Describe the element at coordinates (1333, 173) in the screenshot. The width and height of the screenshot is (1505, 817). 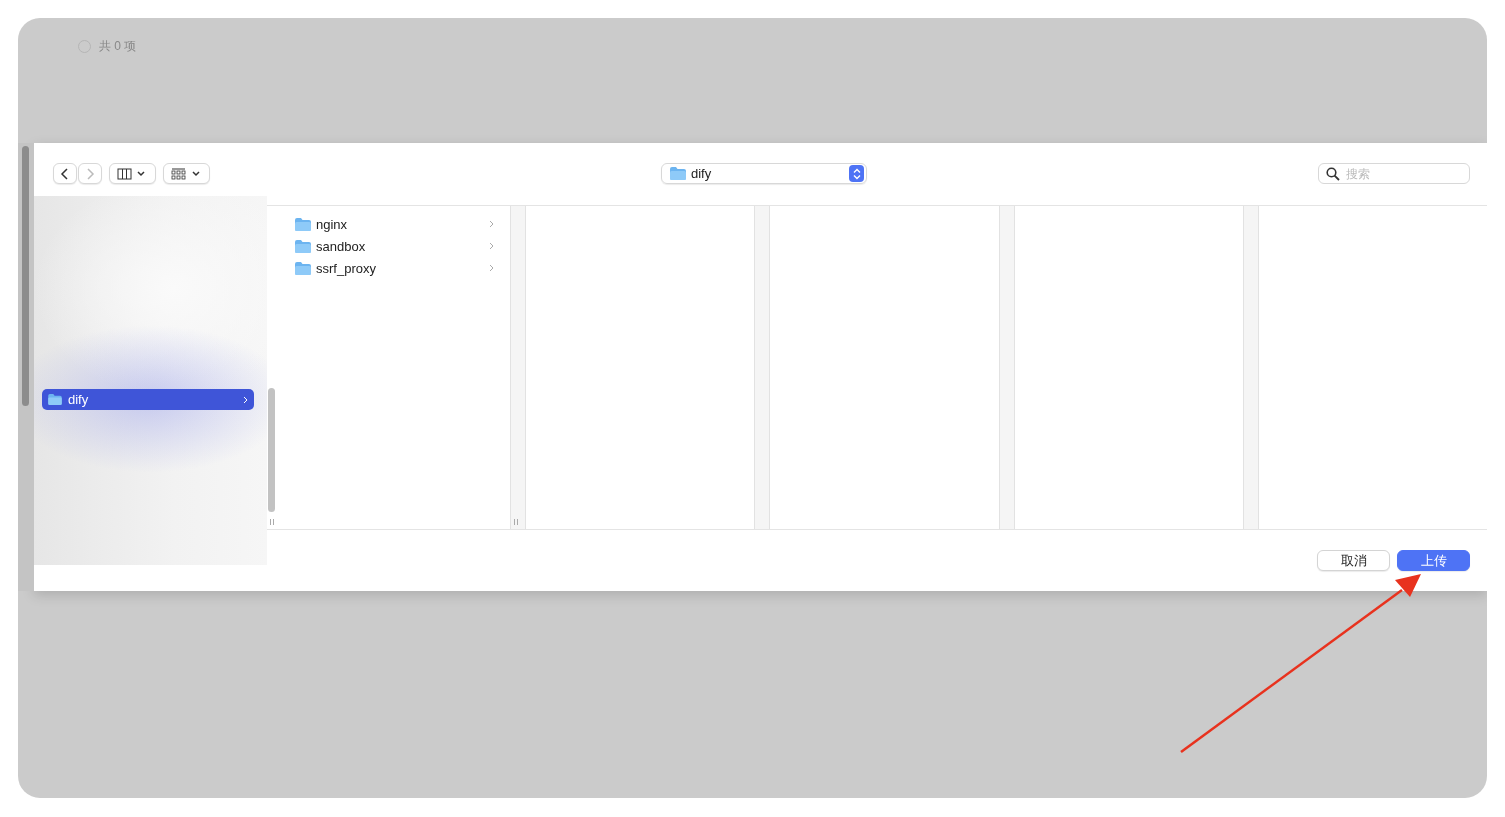
I see `search-icon` at that location.